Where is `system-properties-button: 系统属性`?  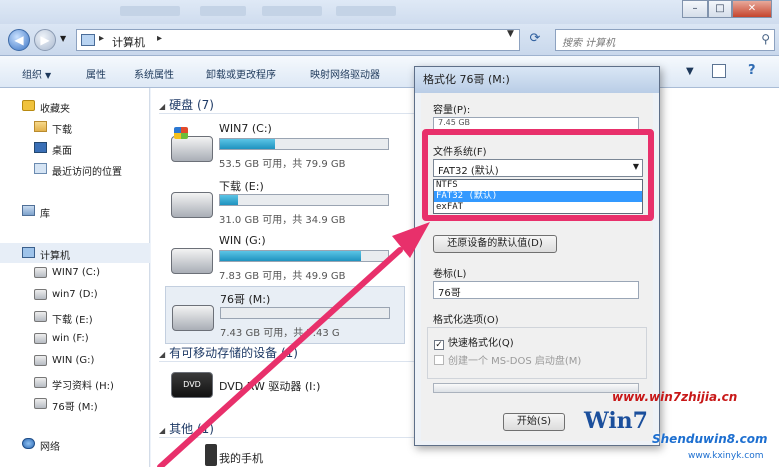 system-properties-button: 系统属性 is located at coordinates (154, 73).